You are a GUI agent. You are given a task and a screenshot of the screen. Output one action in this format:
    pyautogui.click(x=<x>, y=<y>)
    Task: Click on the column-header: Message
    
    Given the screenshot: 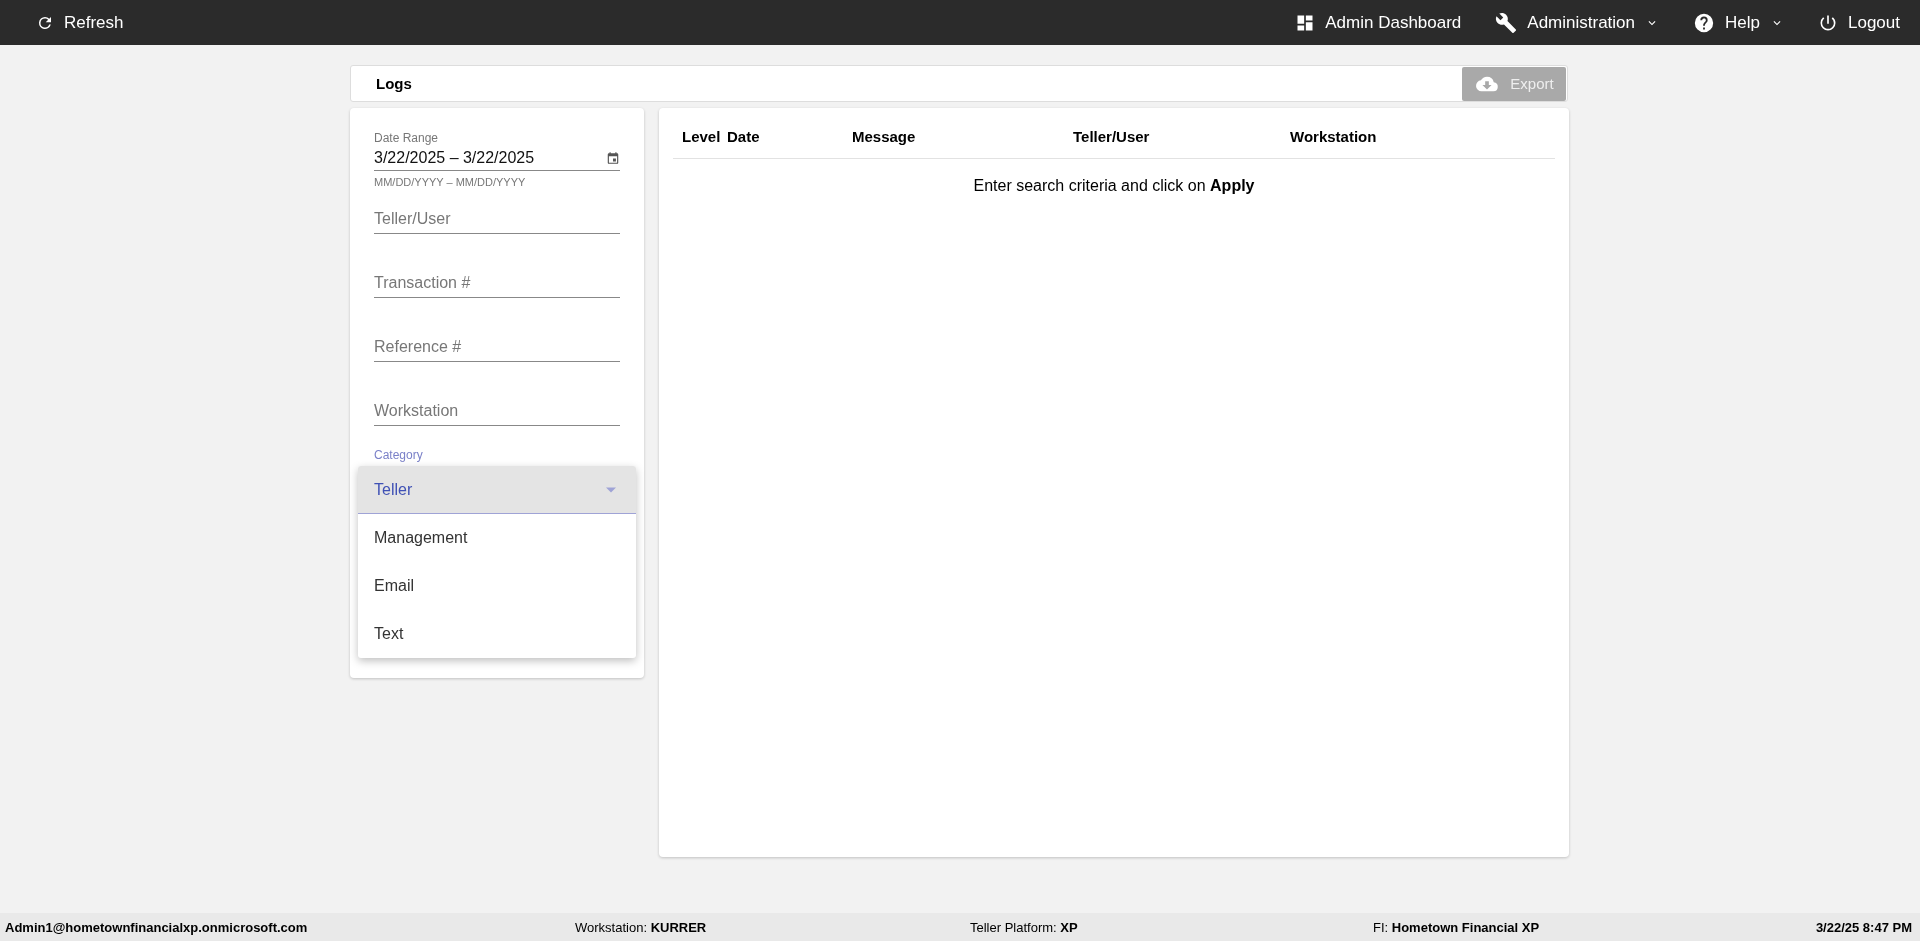 What is the action you would take?
    pyautogui.click(x=884, y=136)
    